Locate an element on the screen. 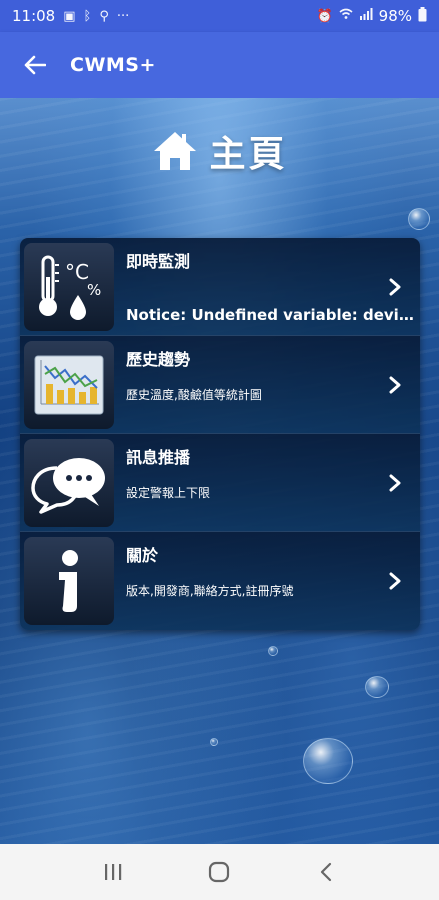 This screenshot has height=900, width=439. menu-item-texts: 訊息推播 設定警報上下限 is located at coordinates (273, 482).